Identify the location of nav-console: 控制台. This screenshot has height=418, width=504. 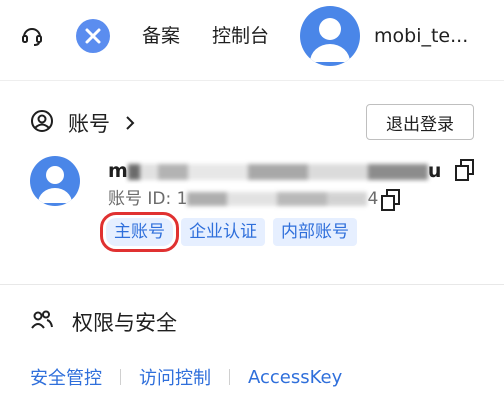
(240, 36).